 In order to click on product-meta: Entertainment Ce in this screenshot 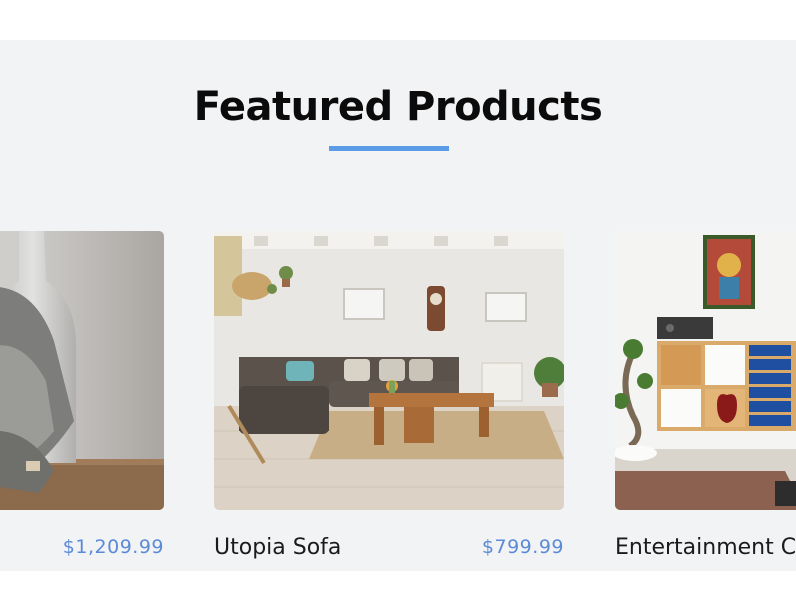, I will do `click(705, 550)`.